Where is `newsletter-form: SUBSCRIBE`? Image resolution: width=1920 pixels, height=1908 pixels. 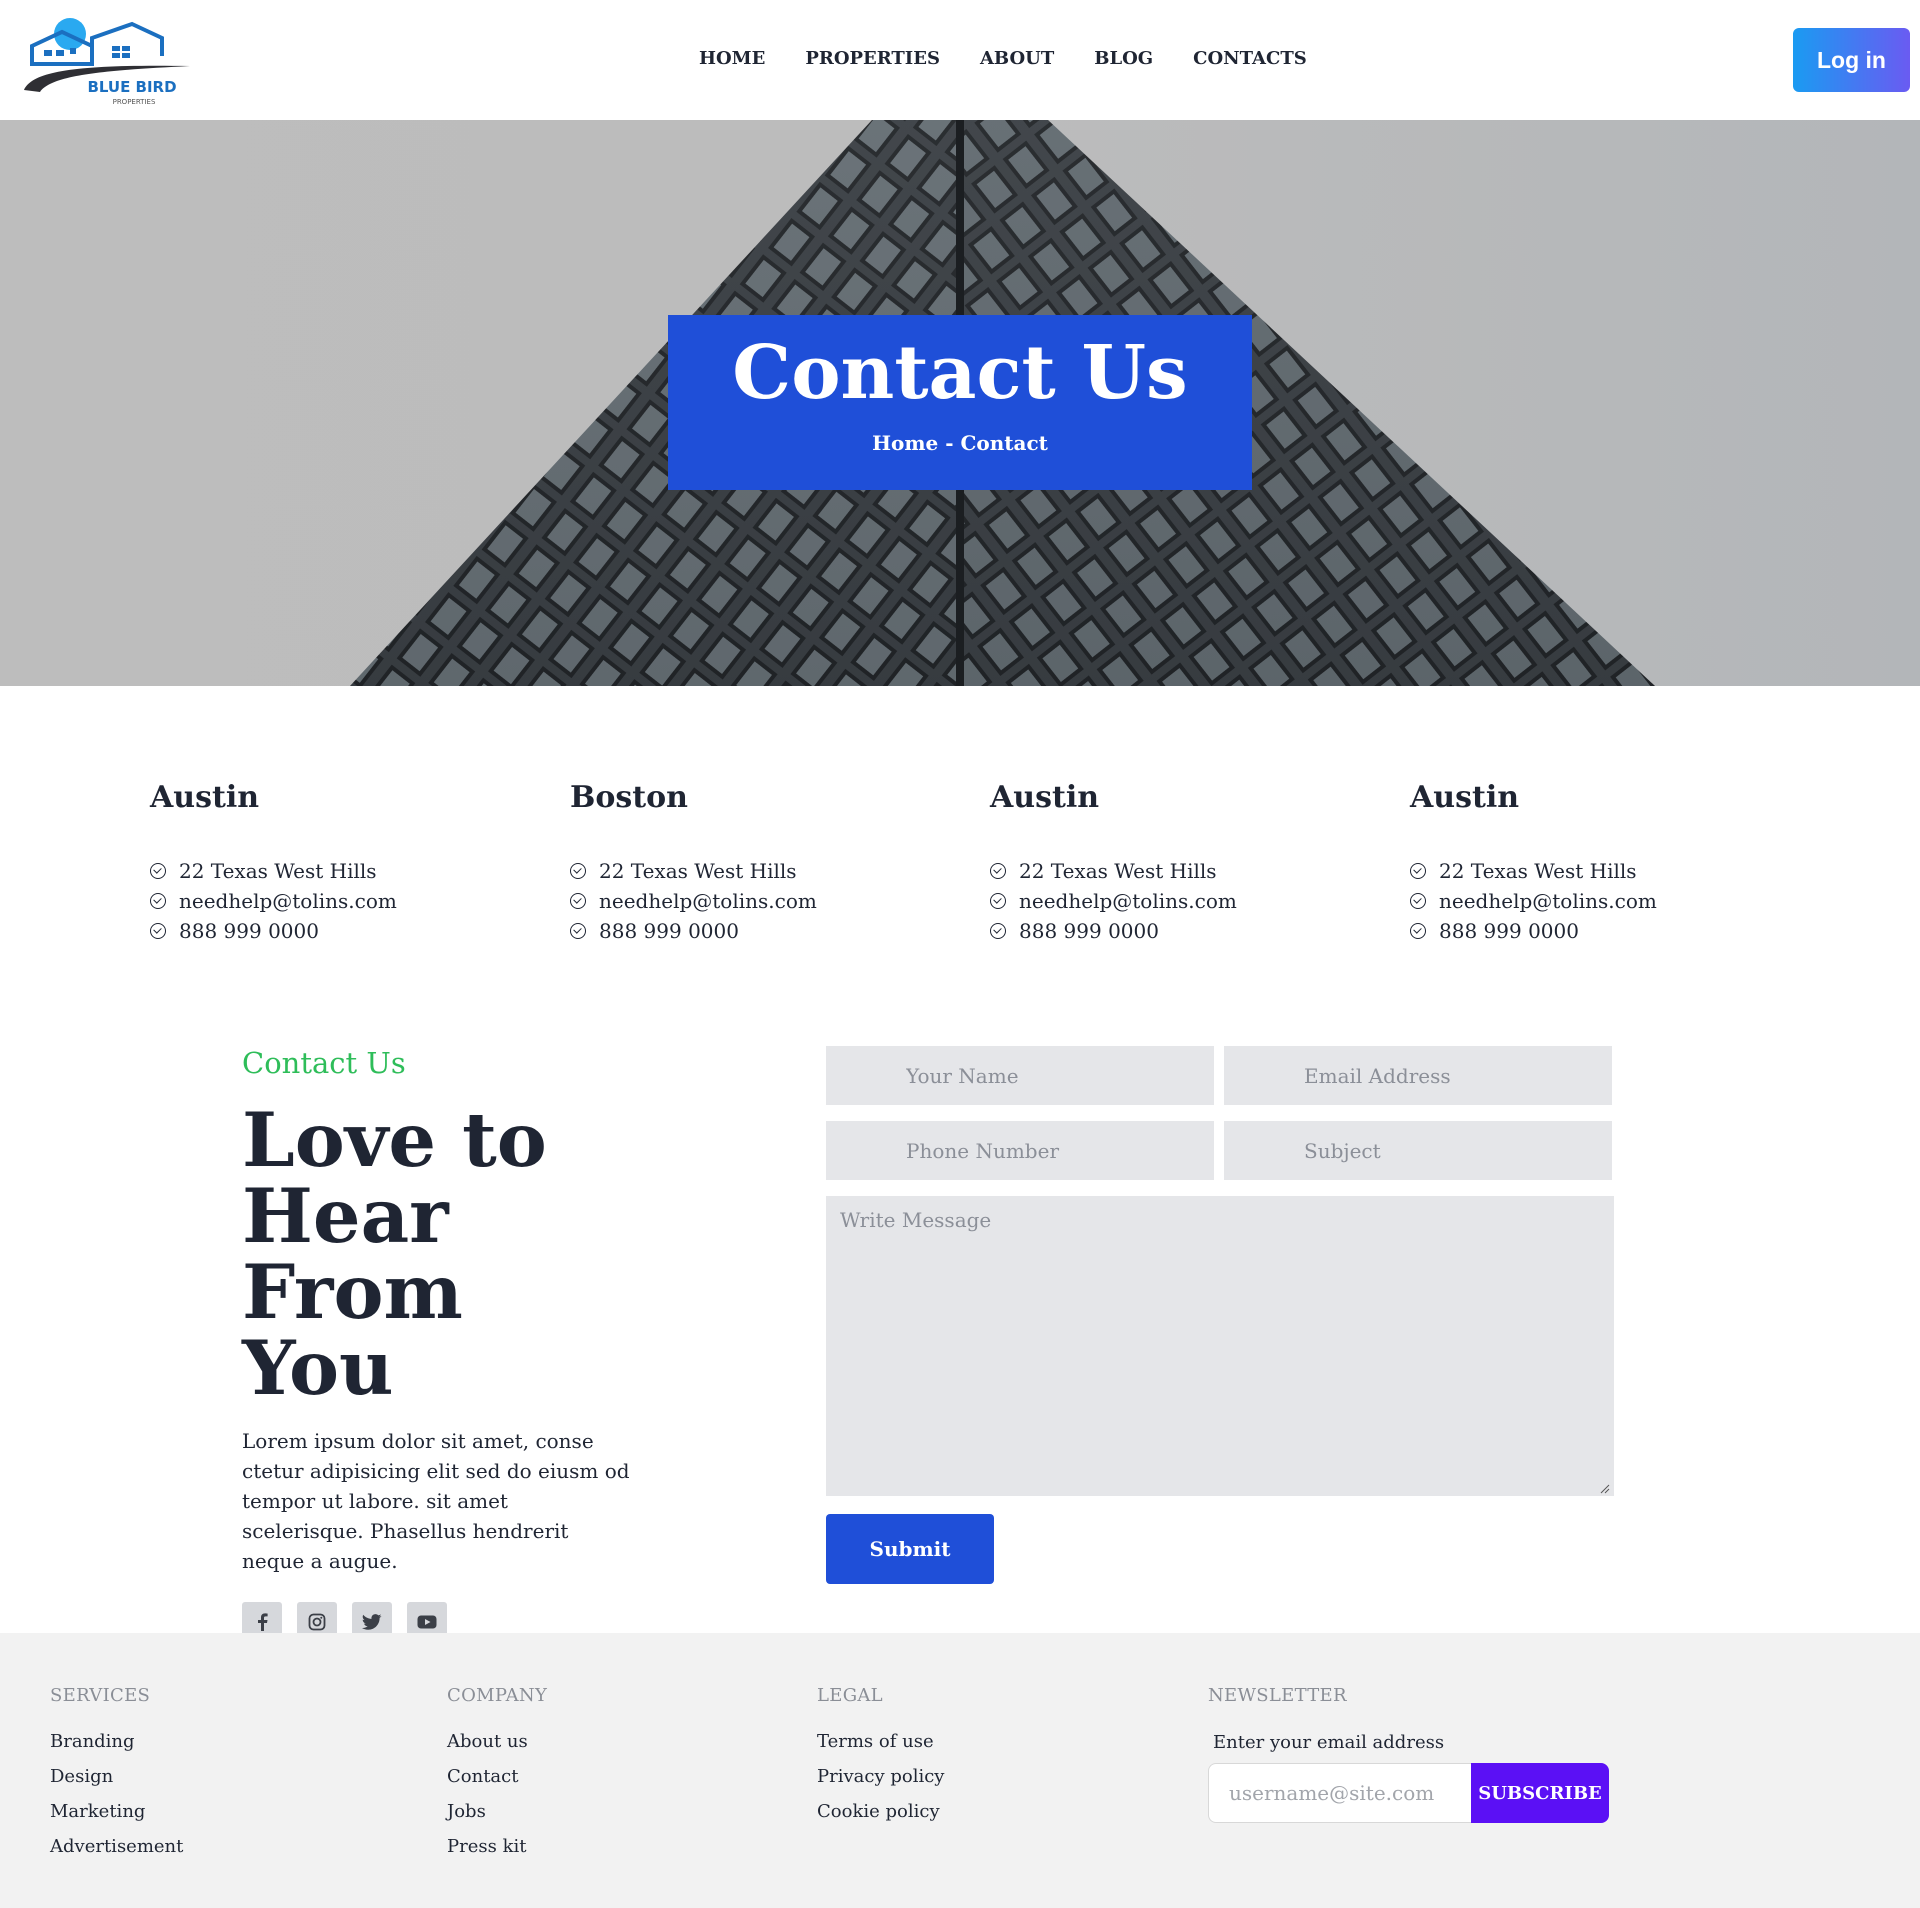
newsletter-form: SUBSCRIBE is located at coordinates (1408, 1793).